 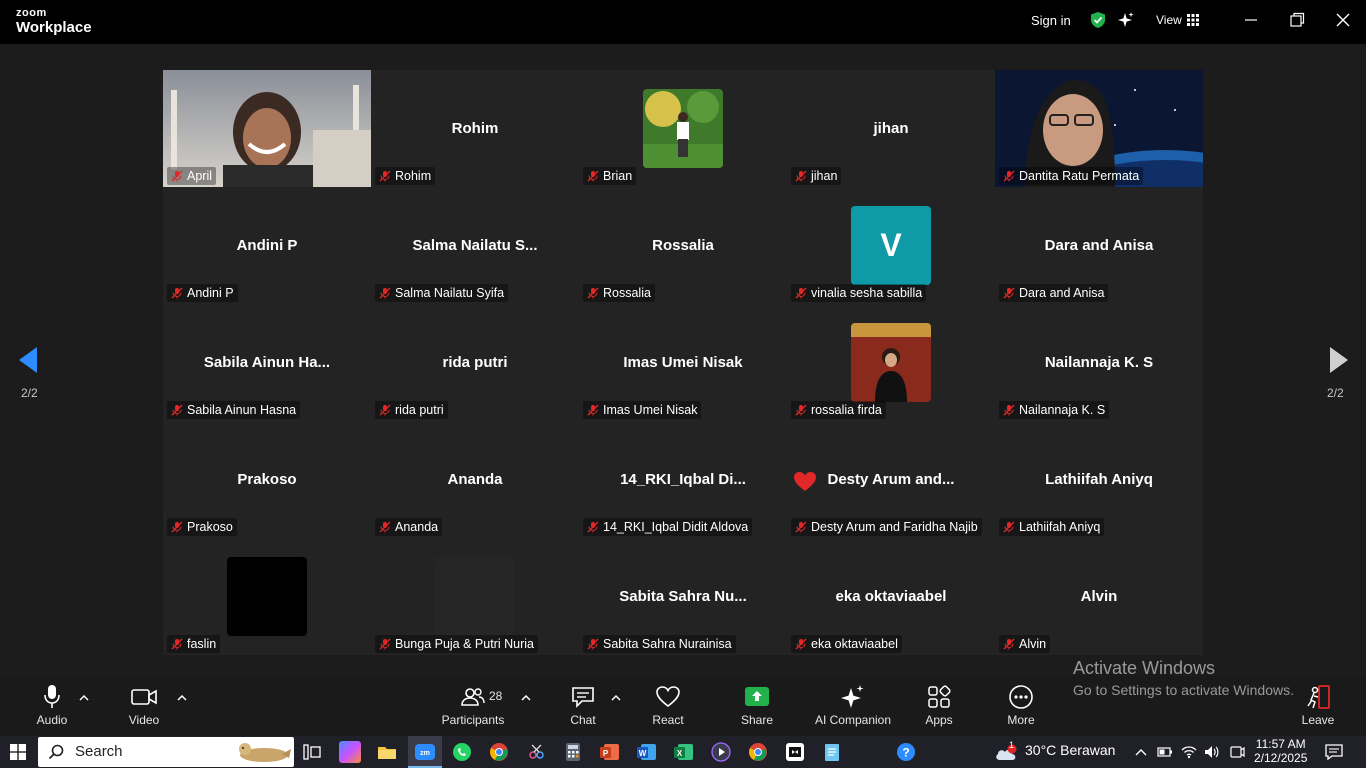 I want to click on chrome-profile-icon, so click(x=758, y=752).